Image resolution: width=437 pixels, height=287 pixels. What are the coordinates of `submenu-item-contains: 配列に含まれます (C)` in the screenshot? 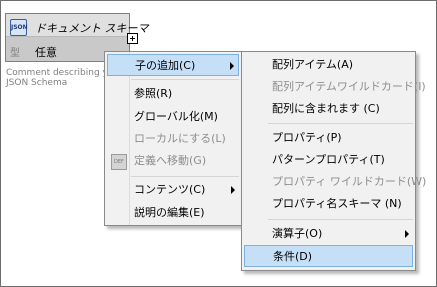 It's located at (328, 109).